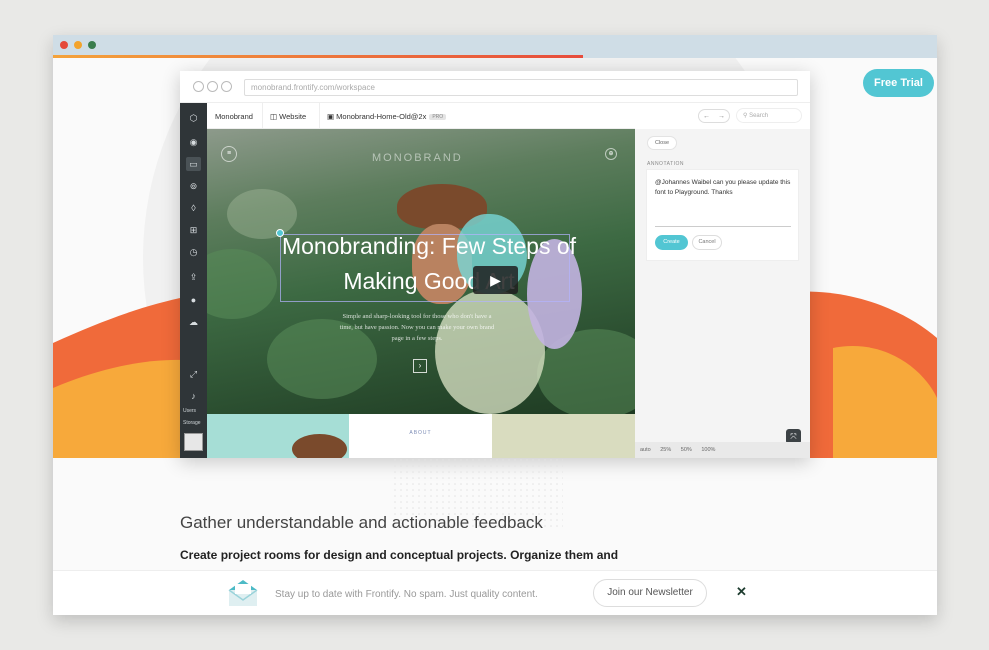 Image resolution: width=989 pixels, height=650 pixels. I want to click on image-icon: ▣, so click(332, 116).